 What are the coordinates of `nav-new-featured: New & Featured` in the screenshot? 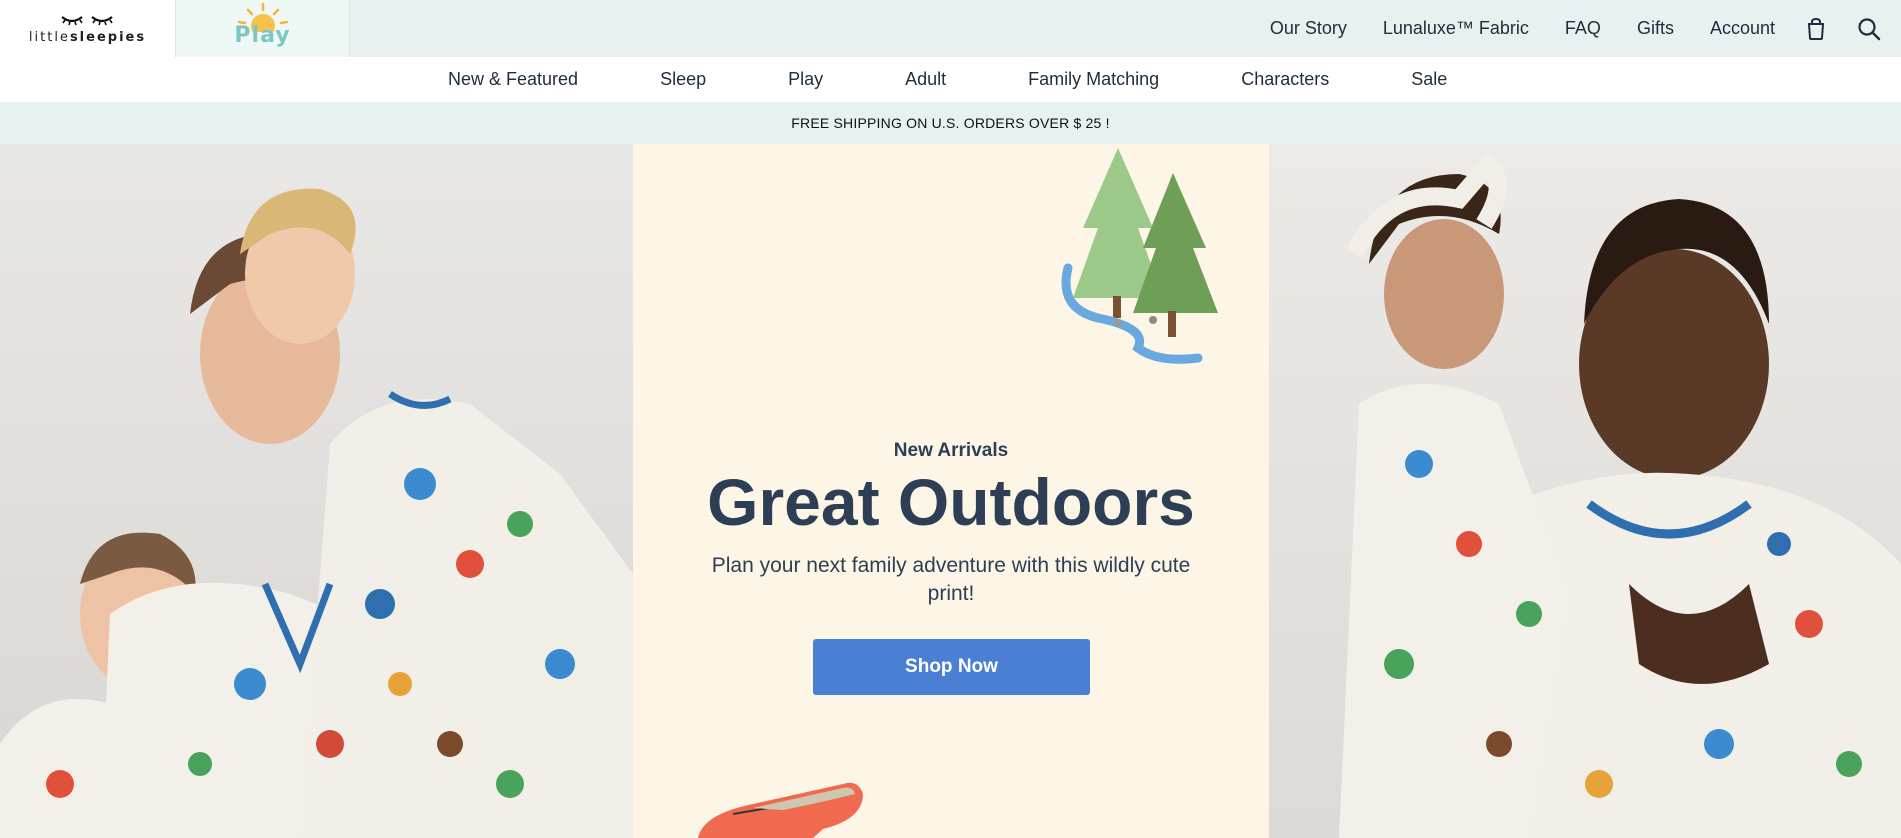 It's located at (513, 79).